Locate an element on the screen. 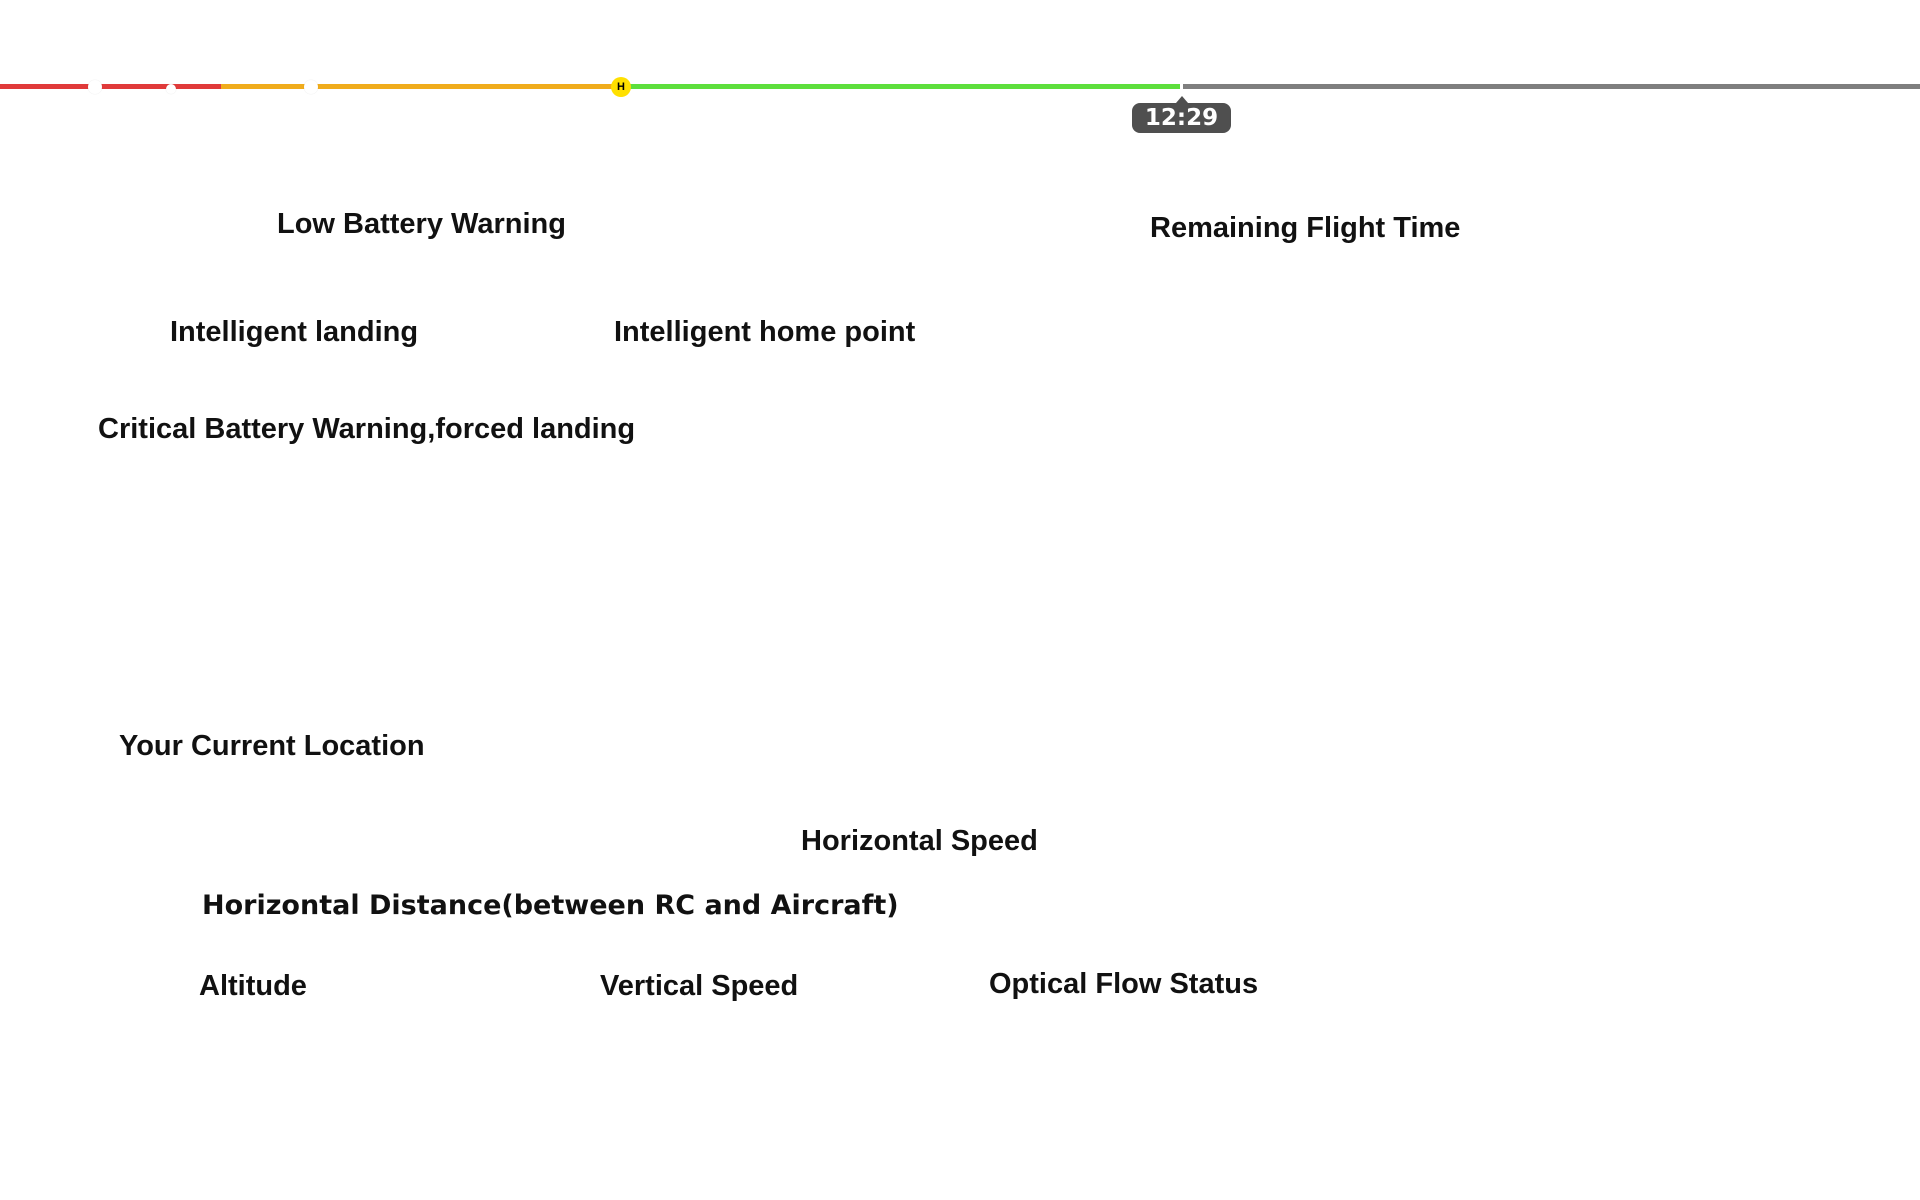  battery-bar-normal-segment is located at coordinates (902, 86).